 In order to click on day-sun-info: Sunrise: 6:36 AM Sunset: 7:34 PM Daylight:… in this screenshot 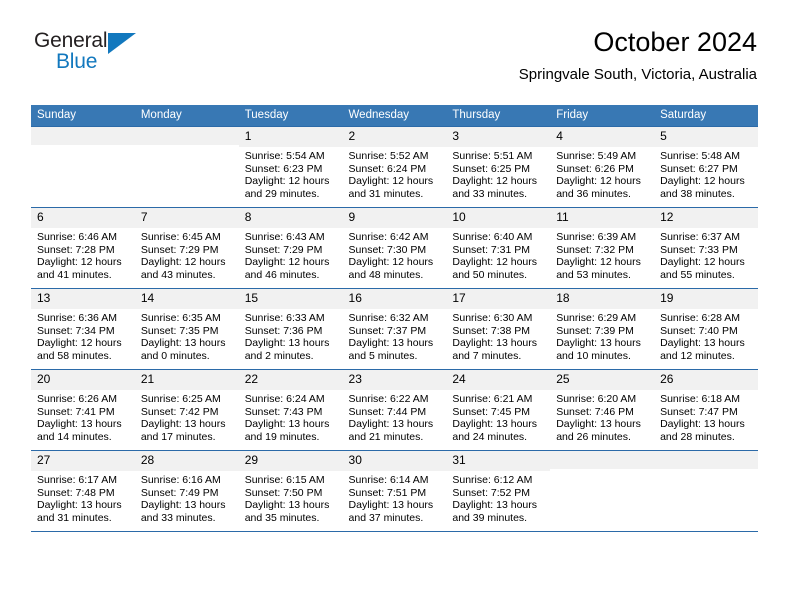, I will do `click(83, 335)`.